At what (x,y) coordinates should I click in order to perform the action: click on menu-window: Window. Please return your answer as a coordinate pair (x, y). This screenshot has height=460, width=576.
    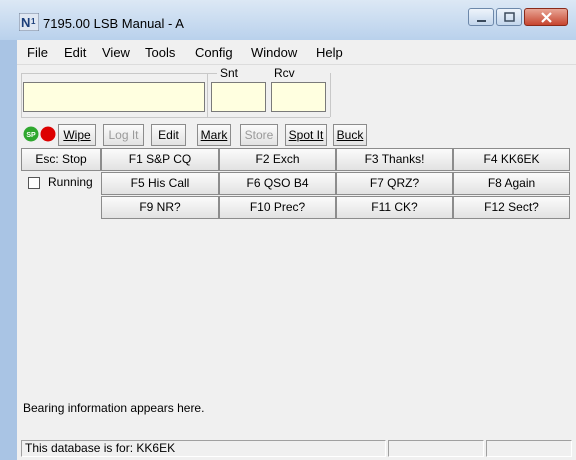
    Looking at the image, I should click on (274, 52).